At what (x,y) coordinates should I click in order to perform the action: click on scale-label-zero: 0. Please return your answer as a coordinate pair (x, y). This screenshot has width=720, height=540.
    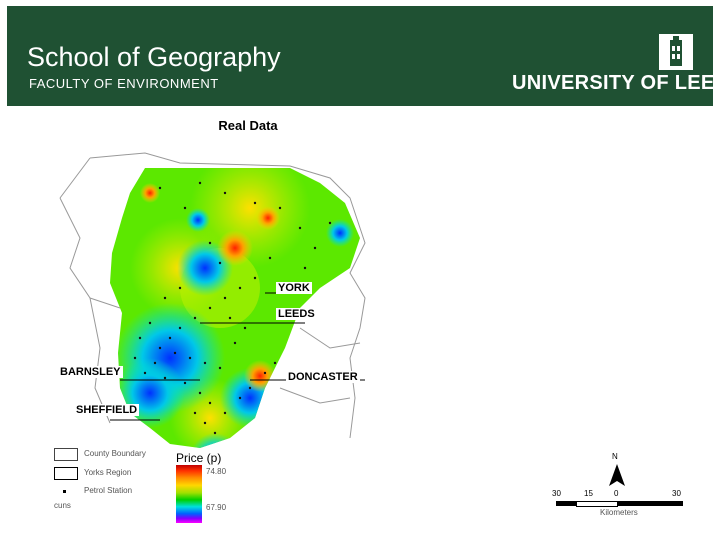
    Looking at the image, I should click on (616, 493).